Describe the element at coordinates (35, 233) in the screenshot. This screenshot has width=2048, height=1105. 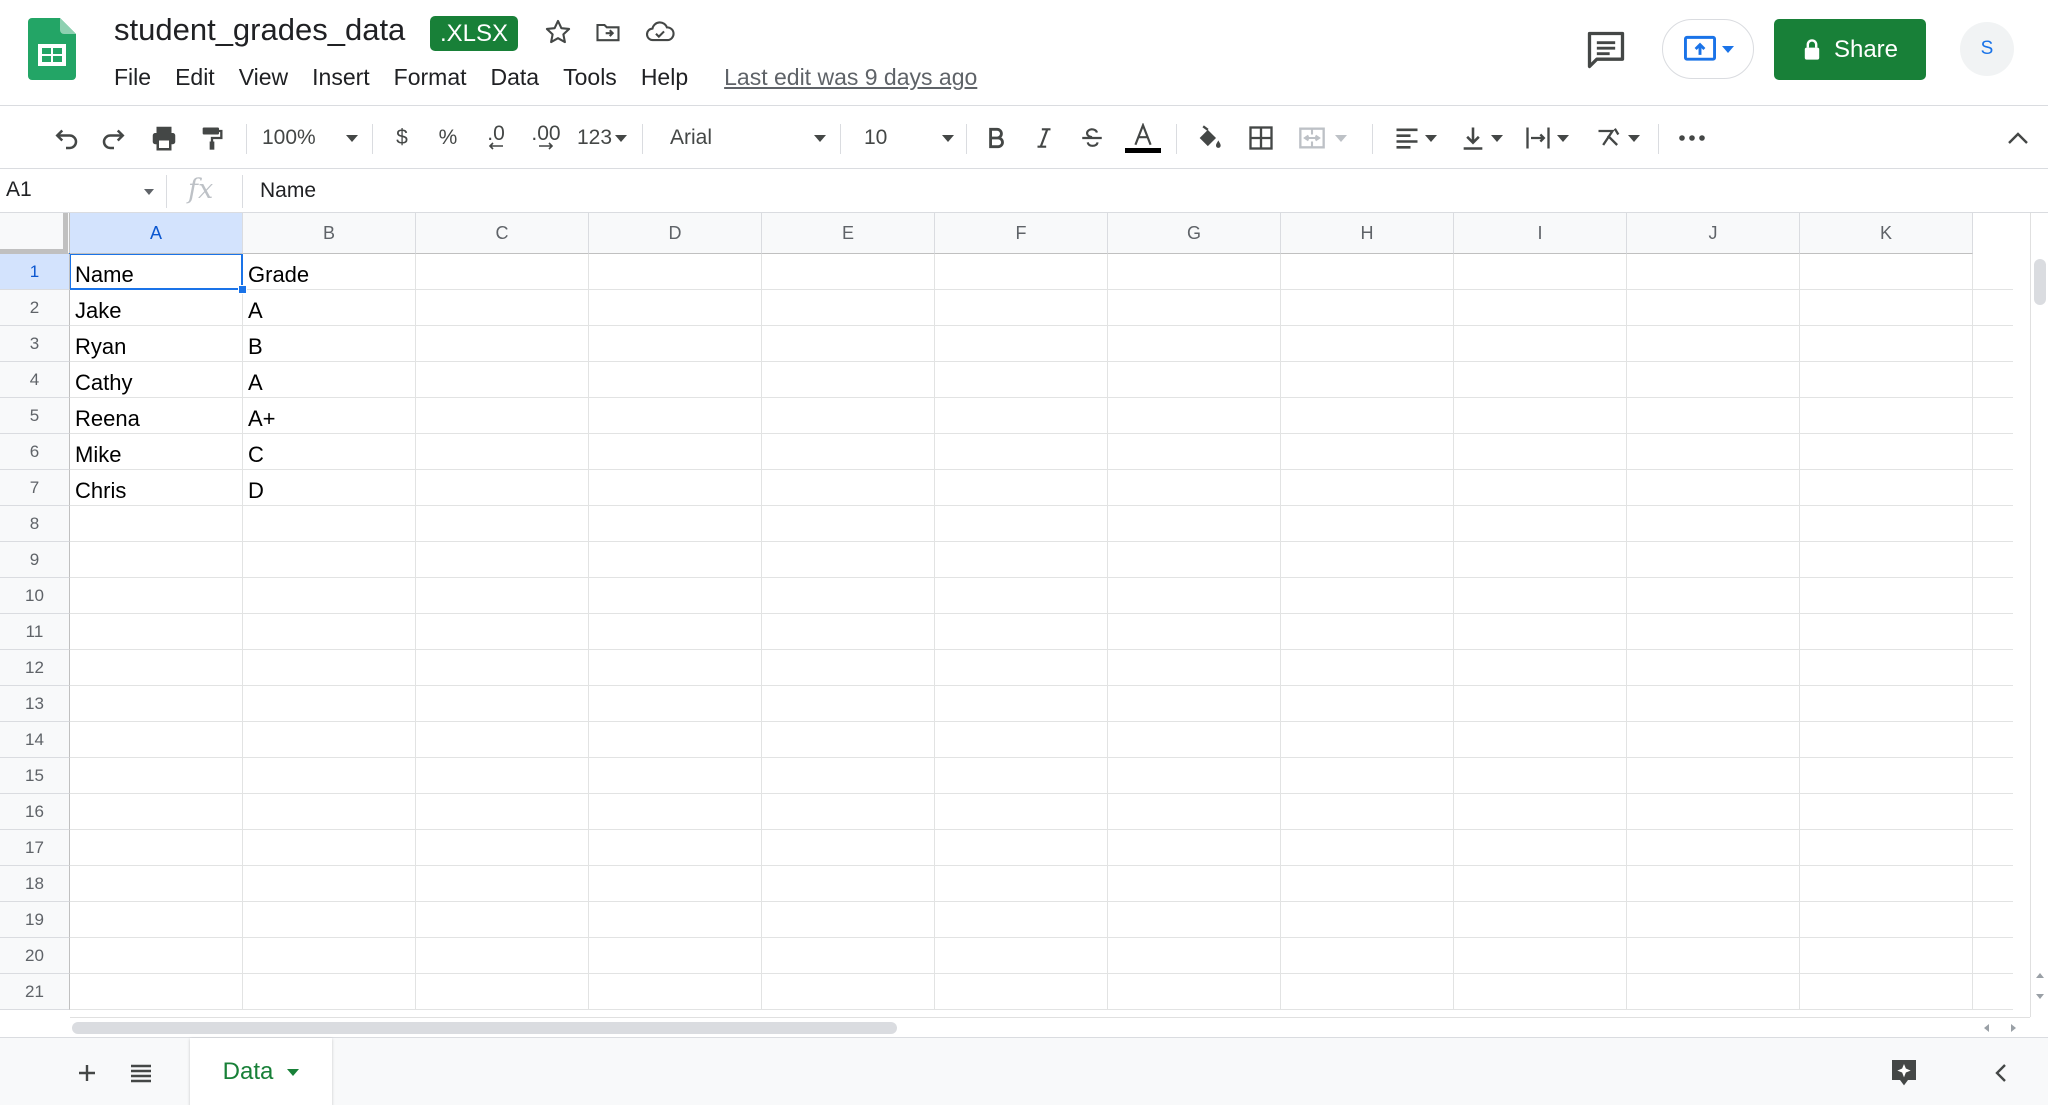
I see `select-all-corner` at that location.